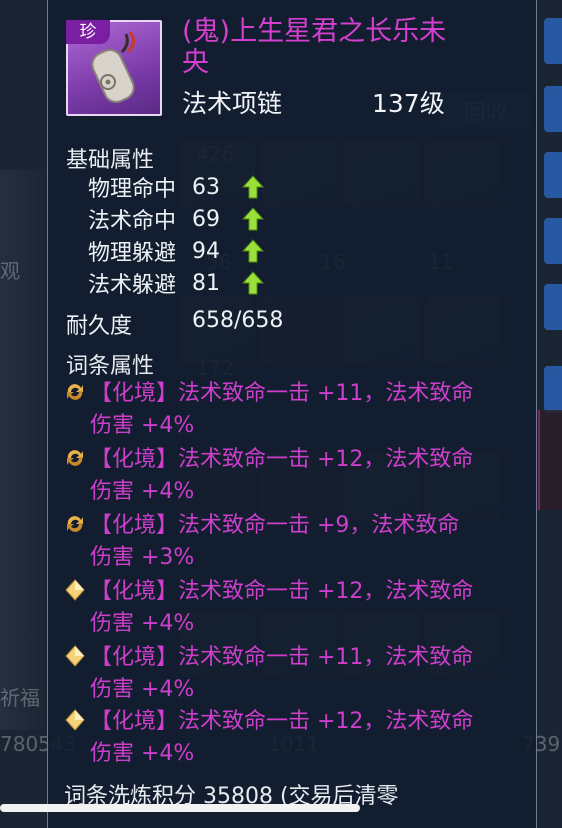  What do you see at coordinates (110, 160) in the screenshot?
I see `base-stats-title: 基础属性` at bounding box center [110, 160].